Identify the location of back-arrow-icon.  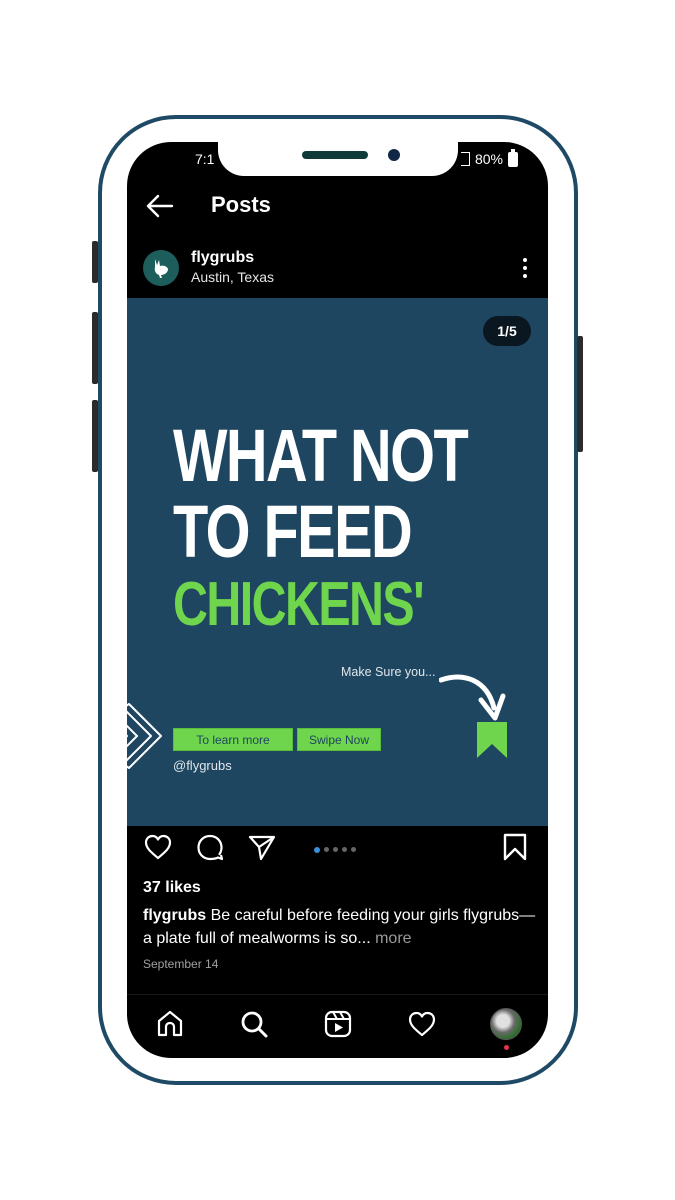
(160, 206).